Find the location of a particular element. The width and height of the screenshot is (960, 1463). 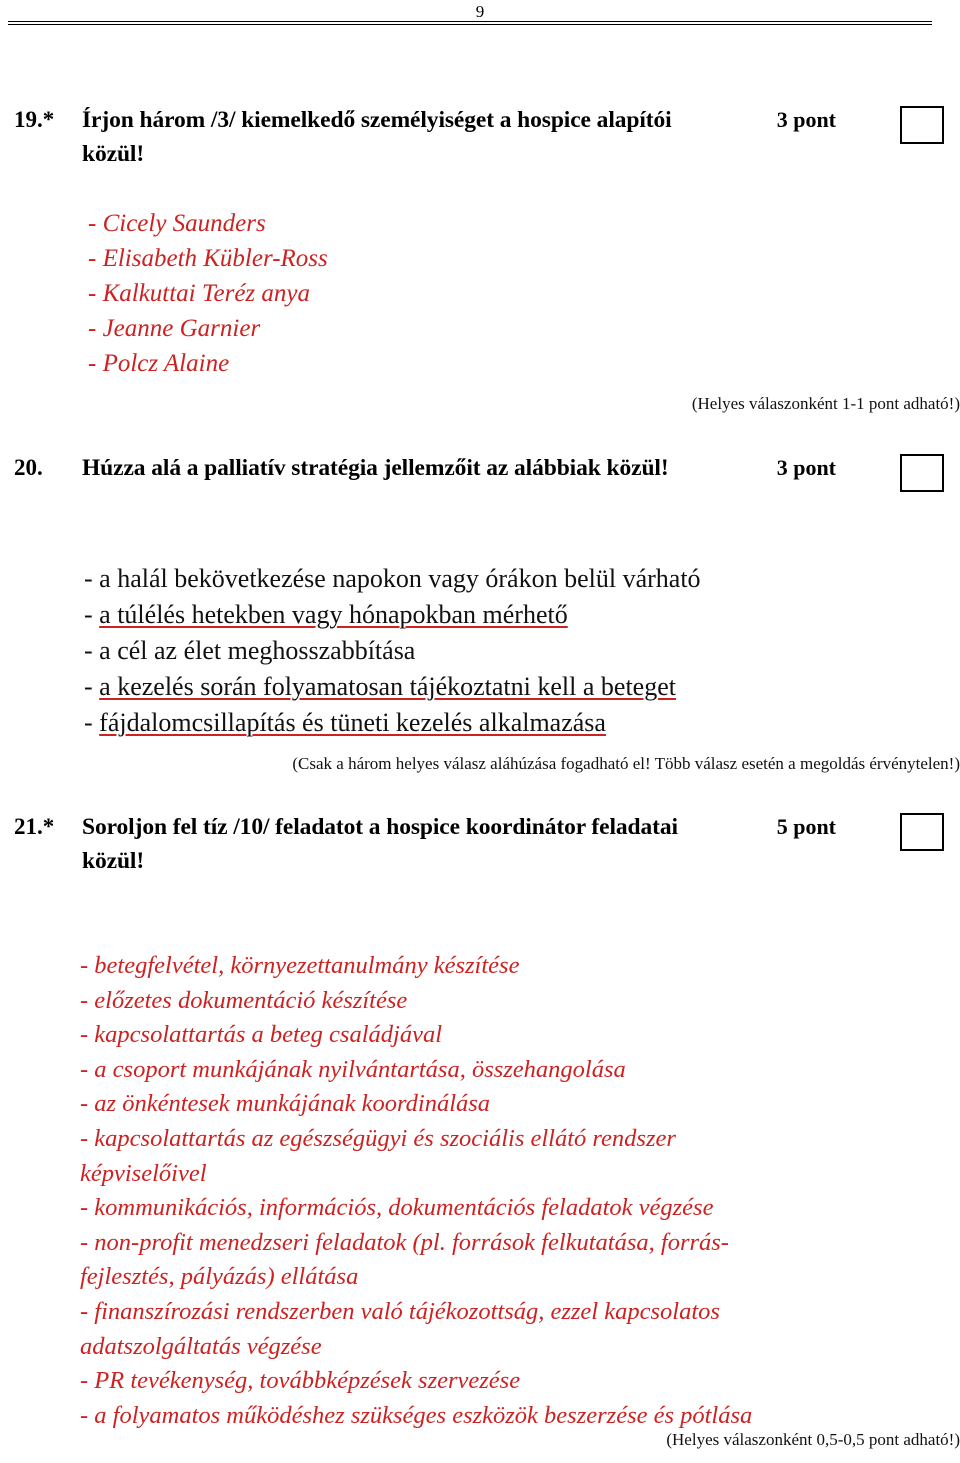

question-19-score-box is located at coordinates (922, 125).